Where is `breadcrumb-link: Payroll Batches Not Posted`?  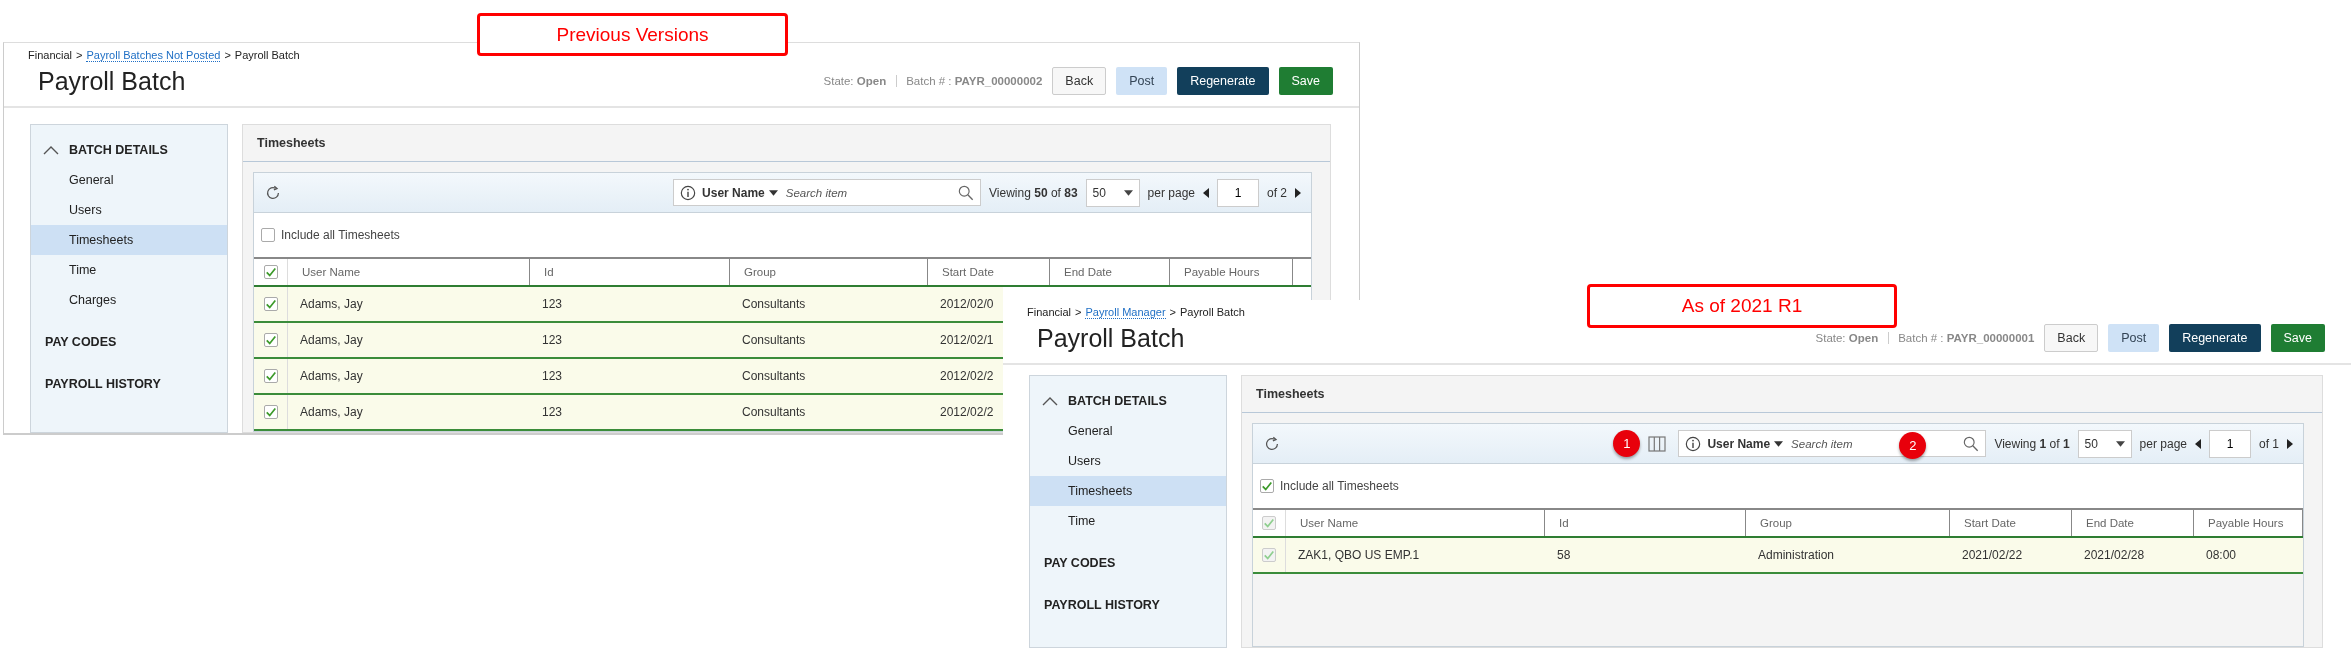
breadcrumb-link: Payroll Batches Not Posted is located at coordinates (153, 55).